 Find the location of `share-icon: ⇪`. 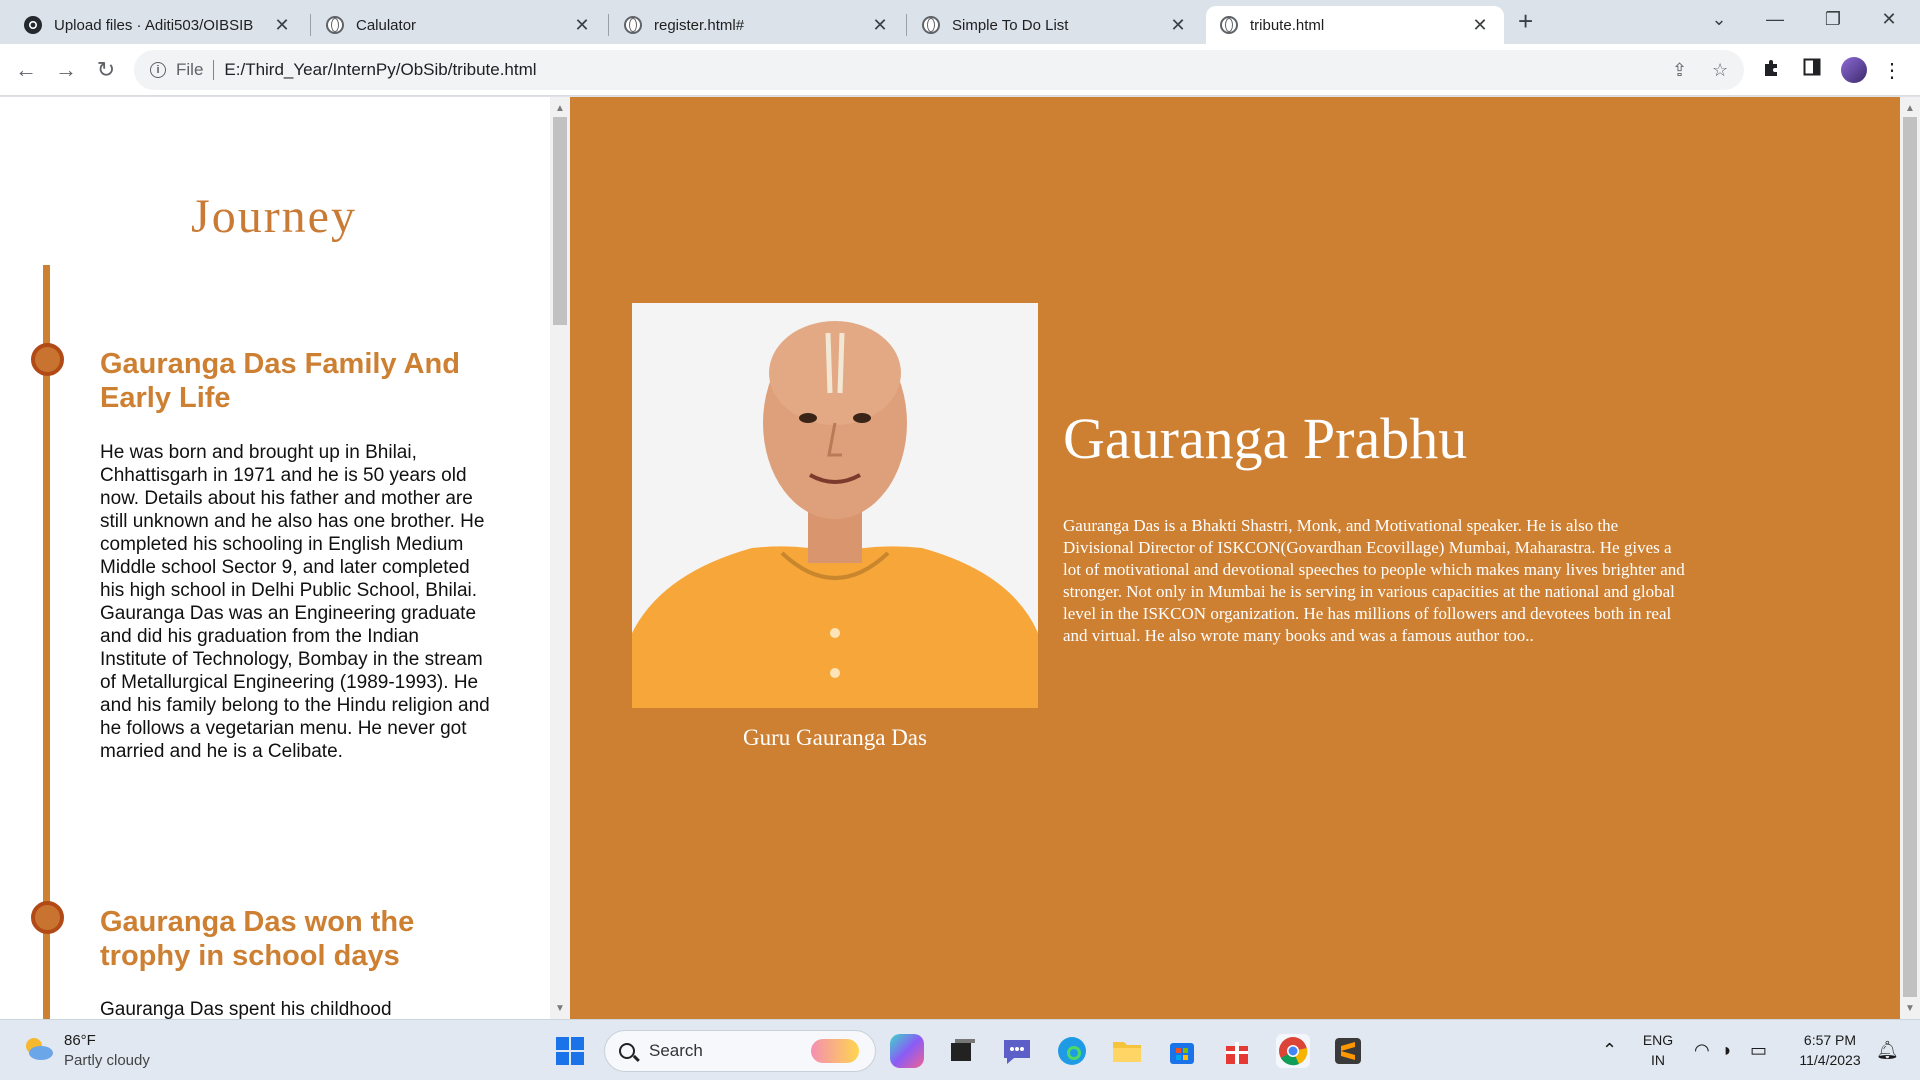

share-icon: ⇪ is located at coordinates (1679, 70).